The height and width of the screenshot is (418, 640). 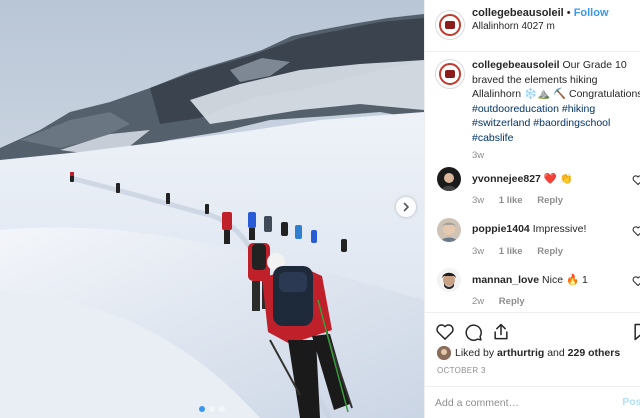 I want to click on add-comment-bar: Post, so click(x=532, y=402).